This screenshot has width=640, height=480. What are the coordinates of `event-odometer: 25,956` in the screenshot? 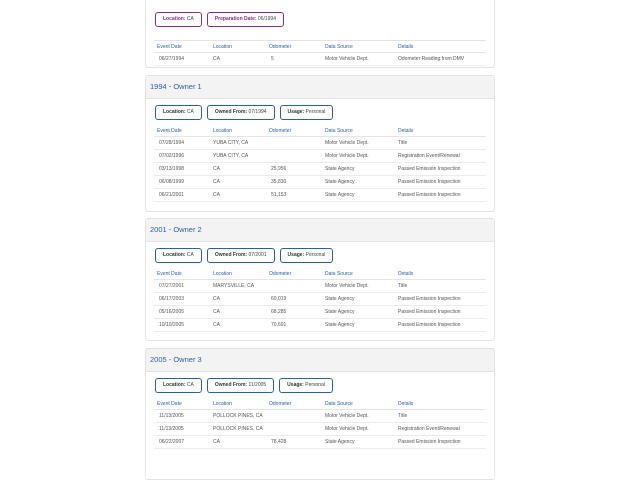 It's located at (294, 169).